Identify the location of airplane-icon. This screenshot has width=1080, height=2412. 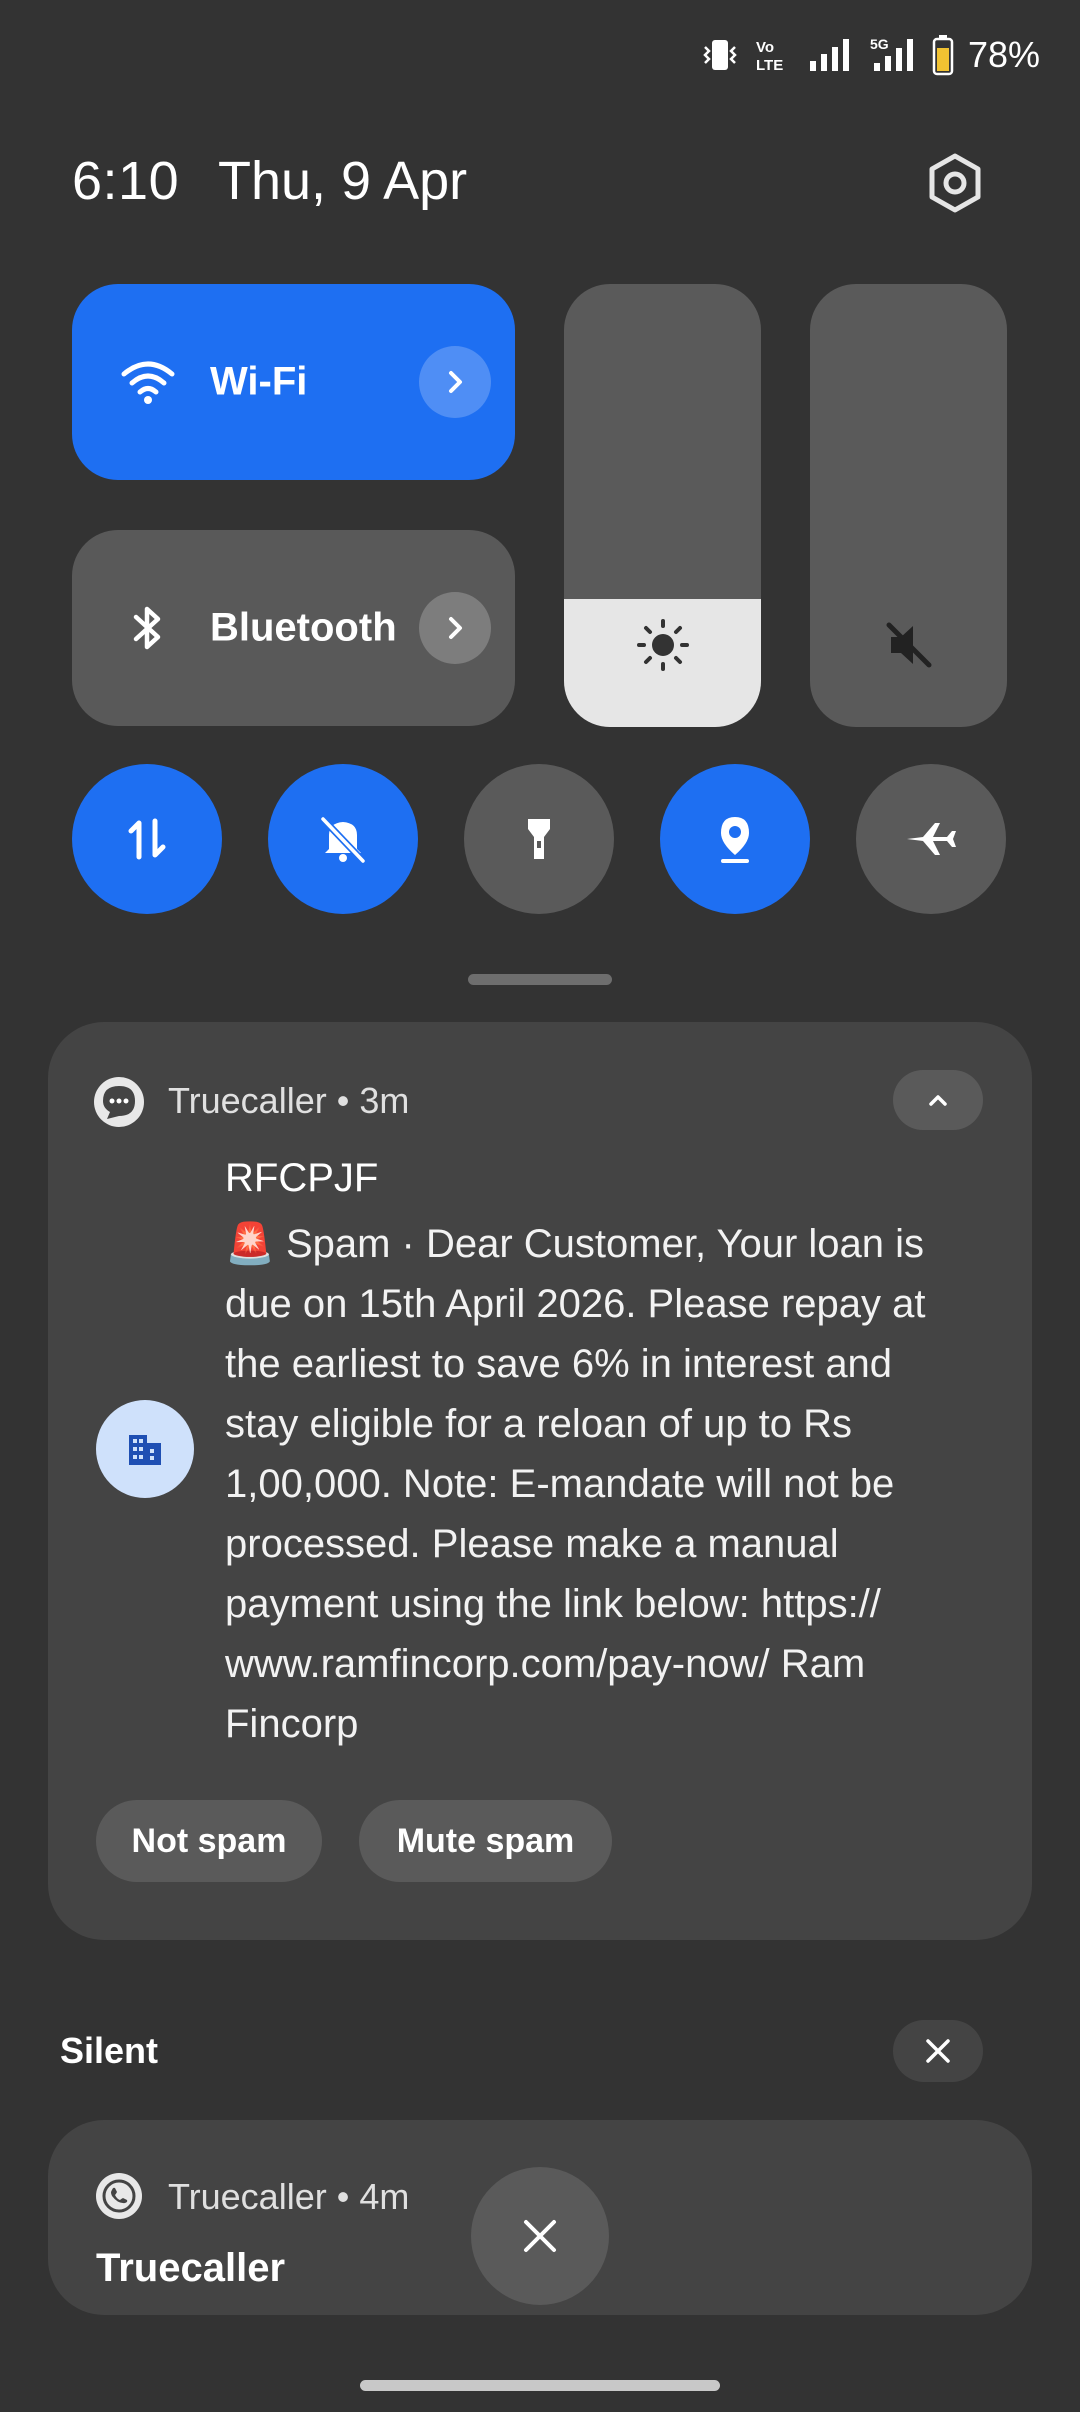
(931, 839).